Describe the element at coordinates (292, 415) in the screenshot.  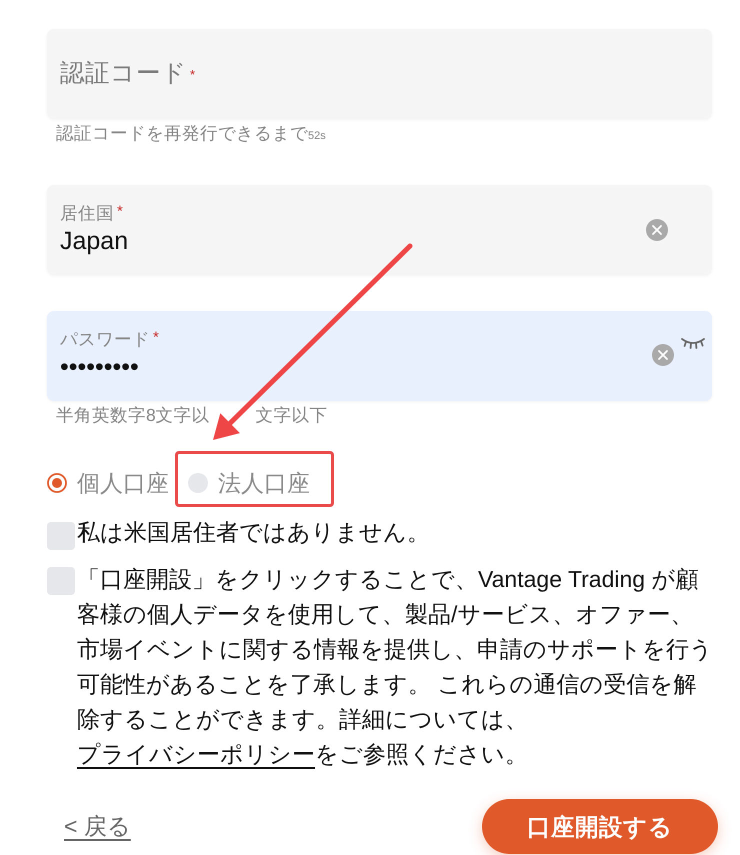
I see `password-hint-text: 文字以下` at that location.